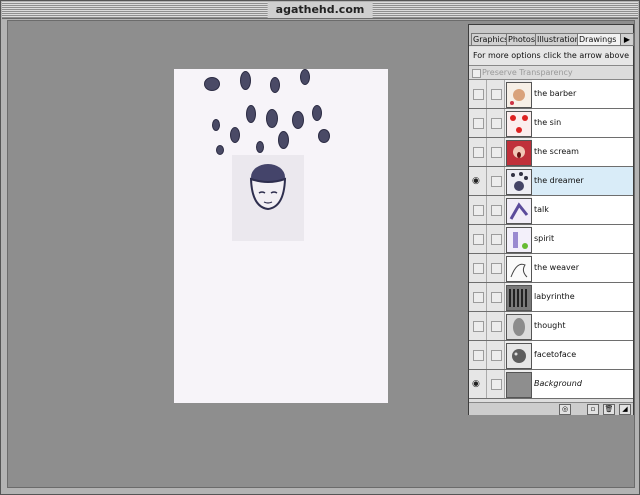 This screenshot has height=495, width=640. What do you see at coordinates (271, 114) in the screenshot?
I see `drawing-eyes` at bounding box center [271, 114].